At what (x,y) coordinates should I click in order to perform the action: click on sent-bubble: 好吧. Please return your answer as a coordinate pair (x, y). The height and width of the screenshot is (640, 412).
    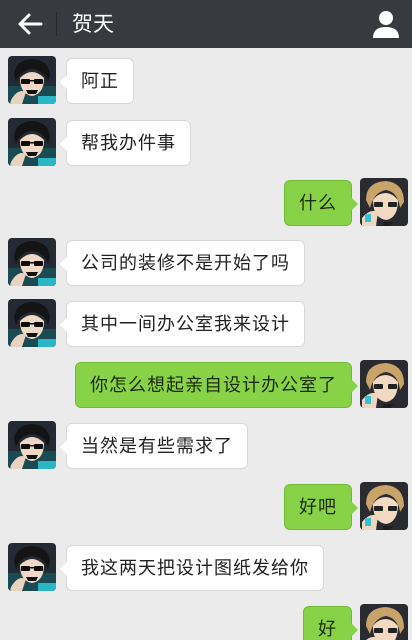
    Looking at the image, I should click on (321, 507).